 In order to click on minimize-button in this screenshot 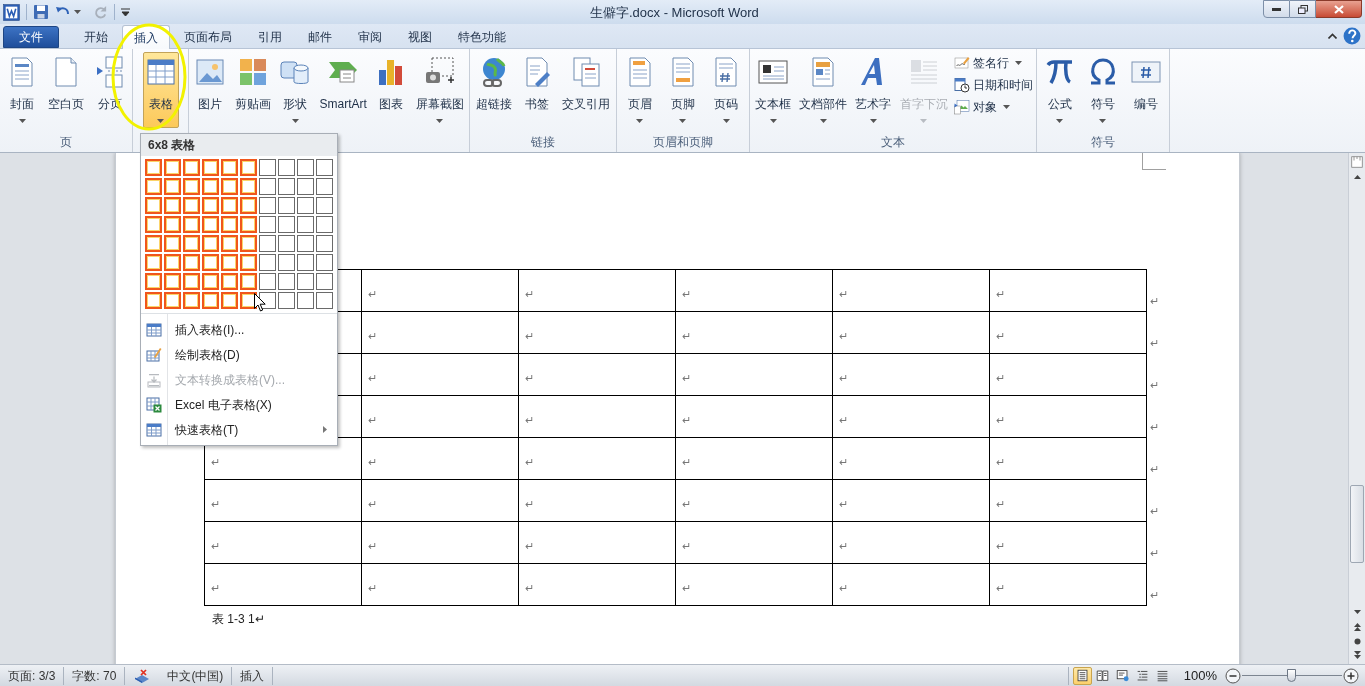, I will do `click(1276, 9)`.